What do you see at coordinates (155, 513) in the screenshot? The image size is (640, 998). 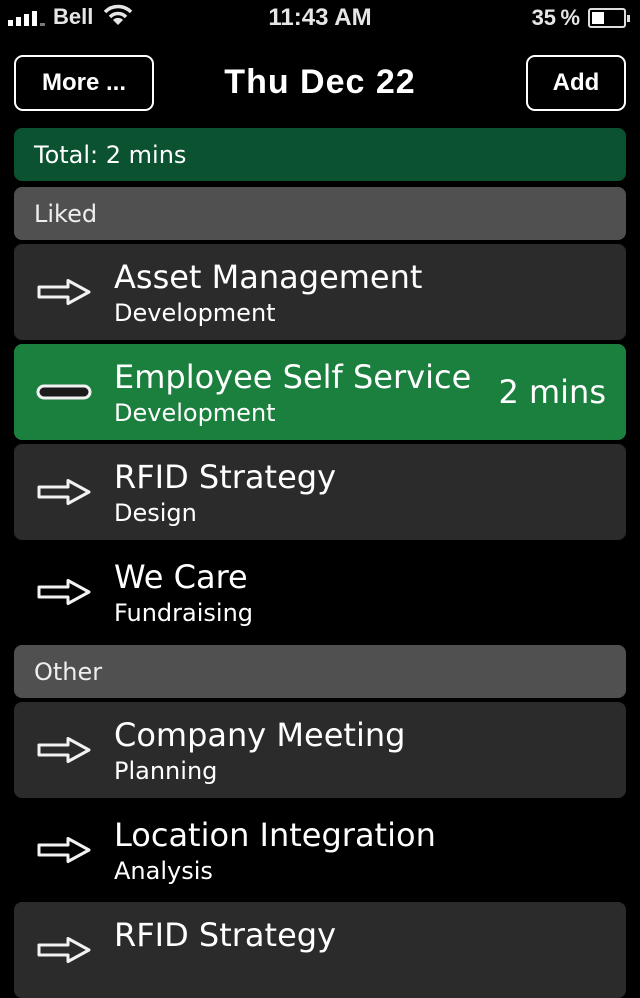 I see `item-category: Design` at bounding box center [155, 513].